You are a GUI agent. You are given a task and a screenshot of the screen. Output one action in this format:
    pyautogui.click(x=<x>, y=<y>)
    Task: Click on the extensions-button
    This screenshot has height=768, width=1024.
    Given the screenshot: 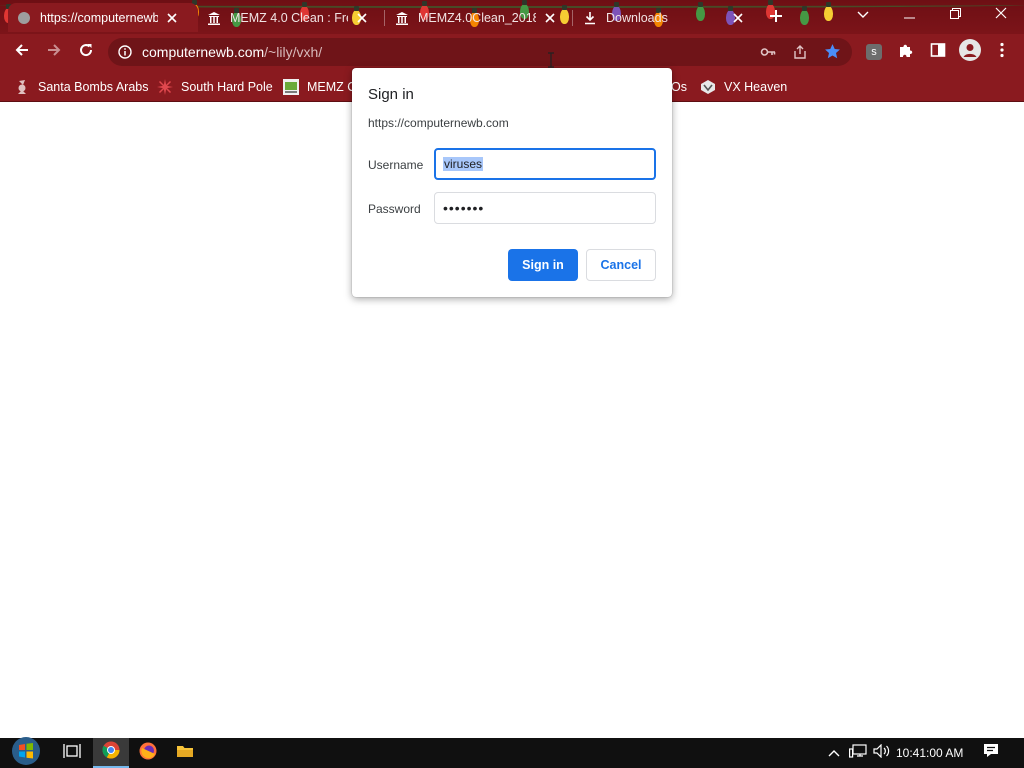 What is the action you would take?
    pyautogui.click(x=906, y=52)
    